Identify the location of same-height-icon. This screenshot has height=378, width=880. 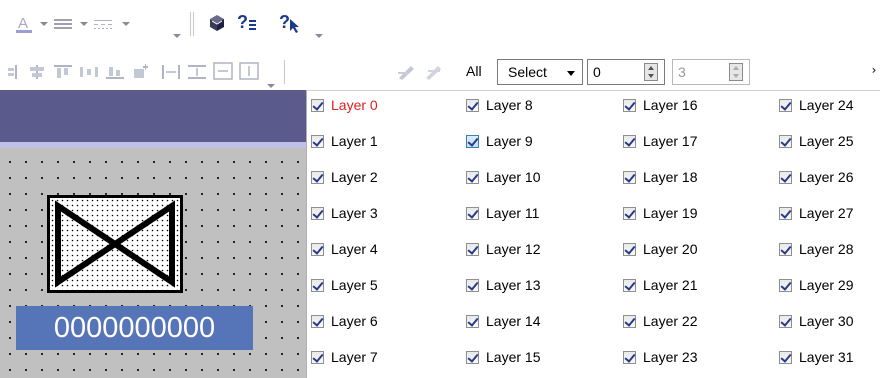
(197, 72).